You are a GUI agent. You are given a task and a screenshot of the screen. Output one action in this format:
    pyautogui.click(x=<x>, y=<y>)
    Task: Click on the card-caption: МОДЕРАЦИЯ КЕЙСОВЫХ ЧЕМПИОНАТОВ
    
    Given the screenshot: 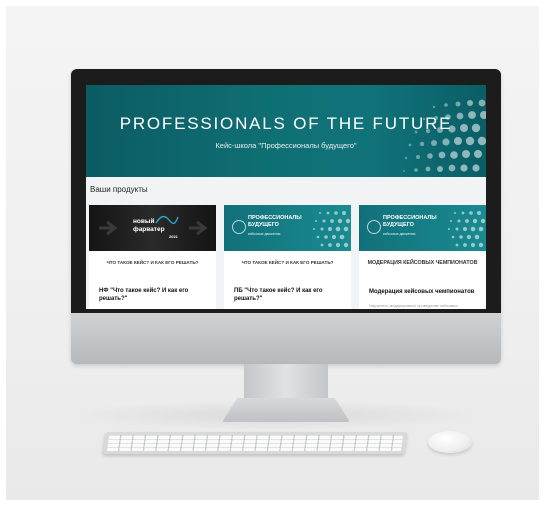 What is the action you would take?
    pyautogui.click(x=422, y=263)
    